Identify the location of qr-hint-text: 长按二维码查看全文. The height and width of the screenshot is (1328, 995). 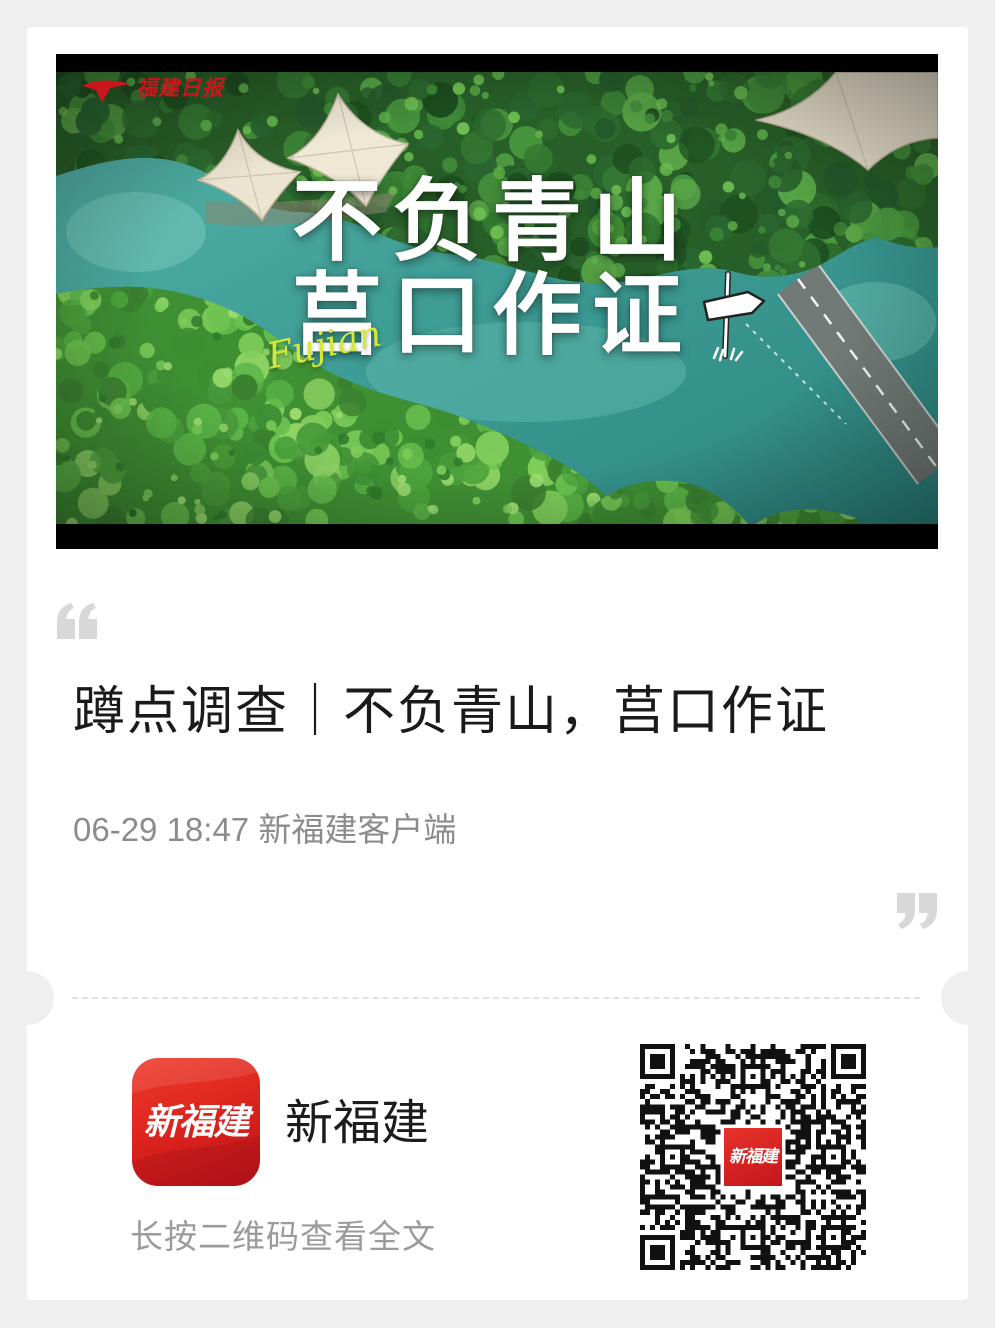
(283, 1236).